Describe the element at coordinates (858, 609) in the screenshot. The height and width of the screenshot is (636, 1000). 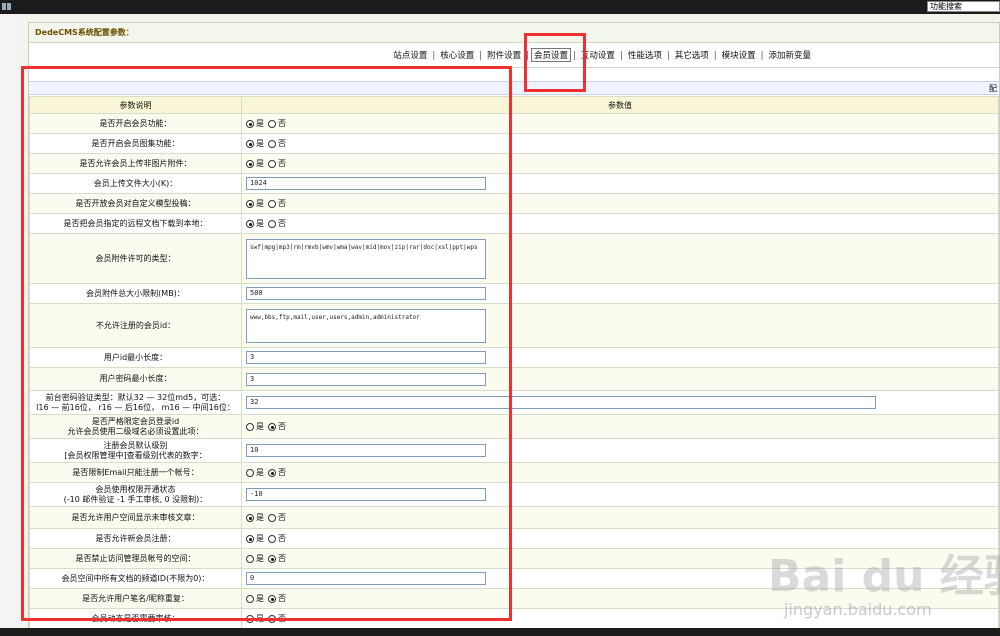
I see `watermark-url: jingyan.baidu.com` at that location.